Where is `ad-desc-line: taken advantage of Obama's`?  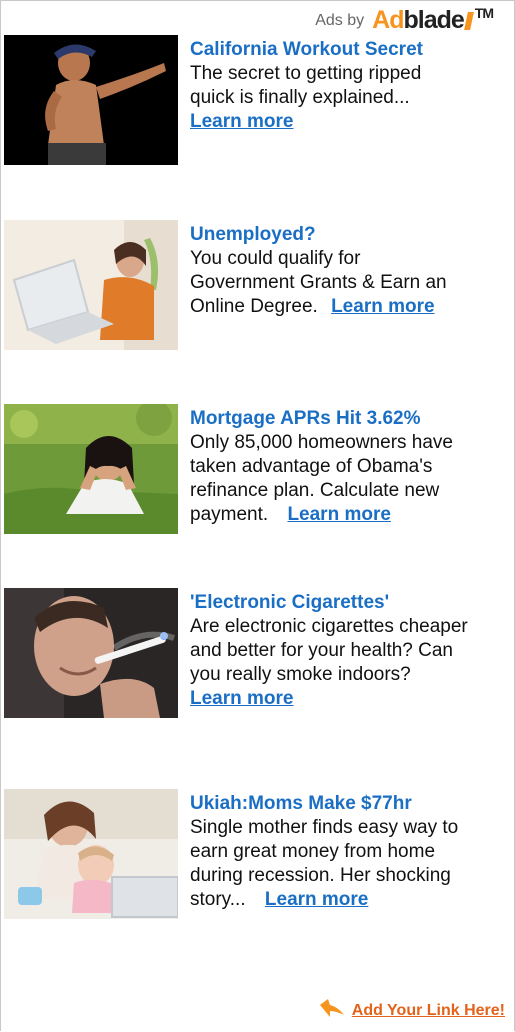 ad-desc-line: taken advantage of Obama's is located at coordinates (311, 466).